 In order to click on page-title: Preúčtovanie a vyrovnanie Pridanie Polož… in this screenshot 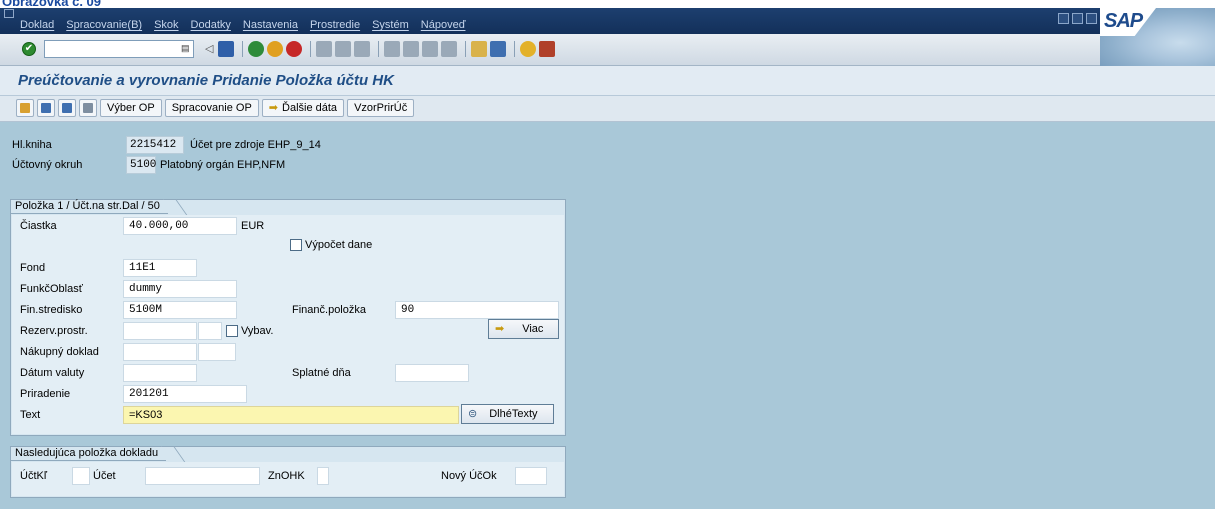, I will do `click(206, 80)`.